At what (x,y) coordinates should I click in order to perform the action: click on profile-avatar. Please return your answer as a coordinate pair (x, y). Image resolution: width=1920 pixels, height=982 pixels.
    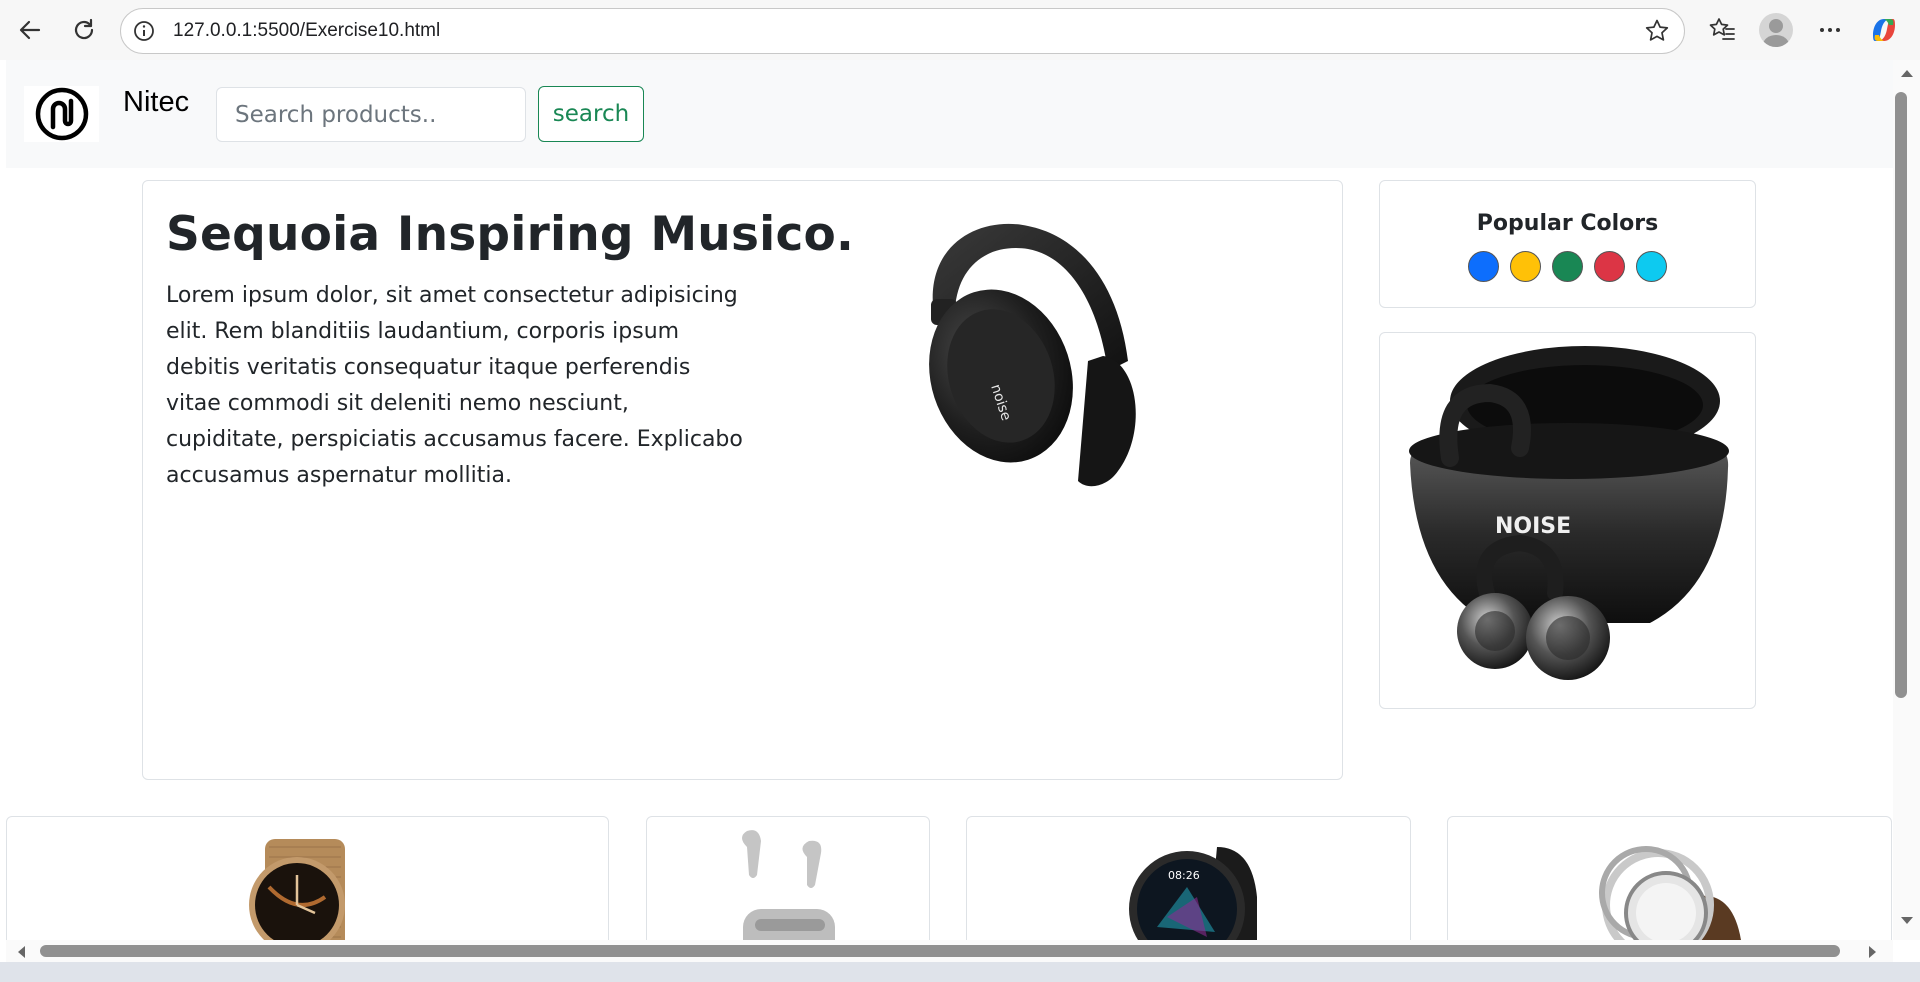
    Looking at the image, I should click on (1776, 30).